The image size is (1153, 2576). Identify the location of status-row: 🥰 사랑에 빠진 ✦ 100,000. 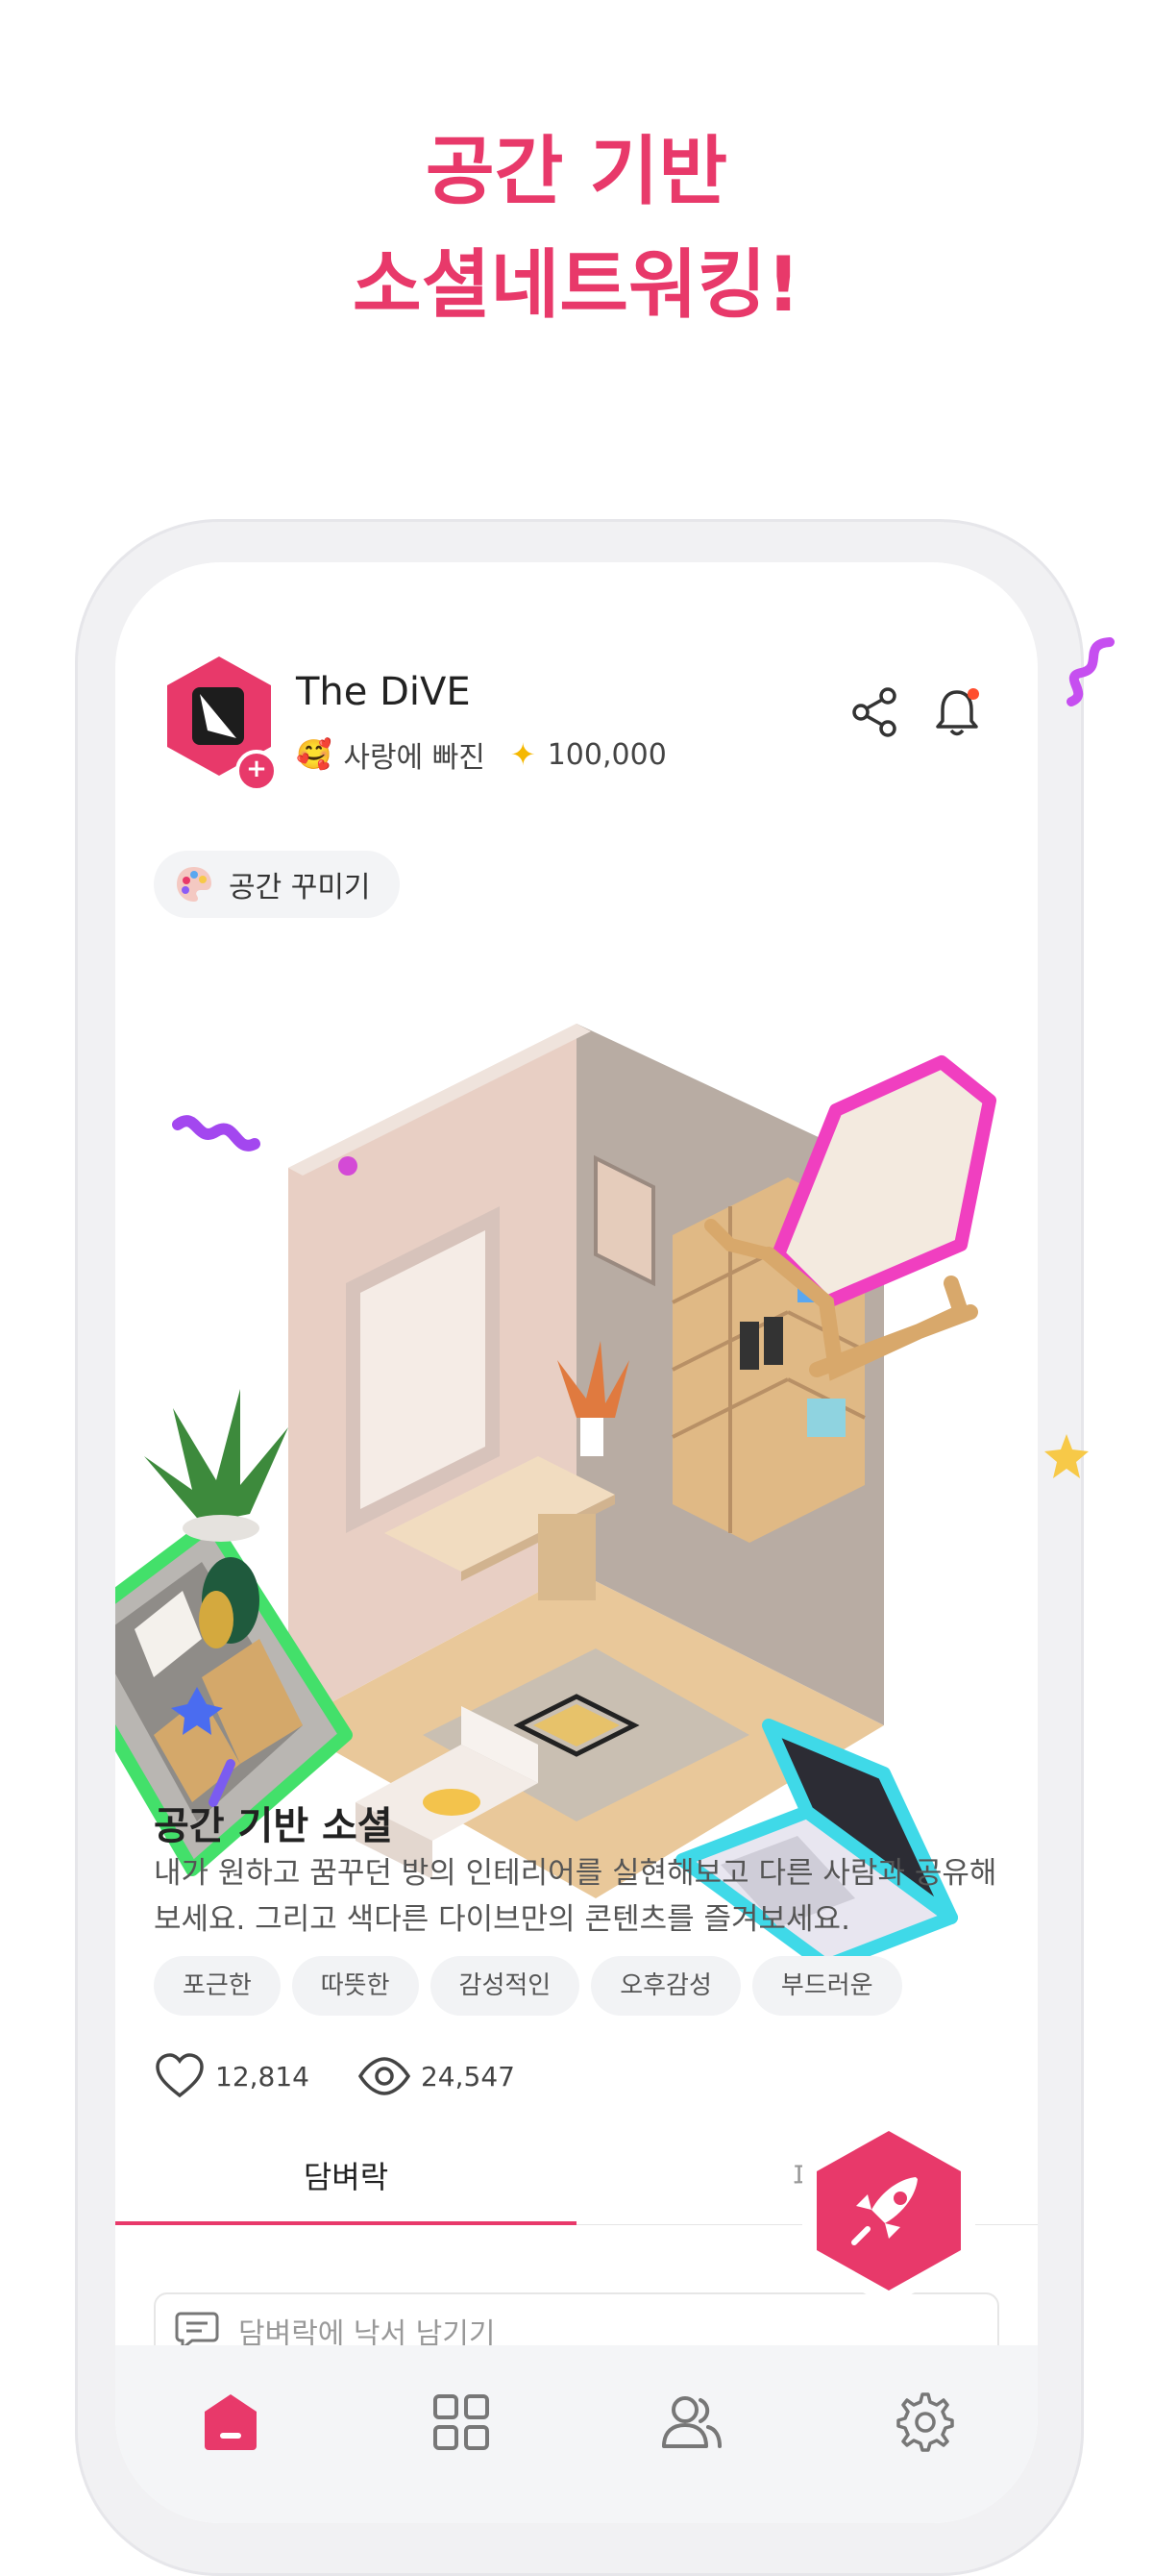
(482, 754).